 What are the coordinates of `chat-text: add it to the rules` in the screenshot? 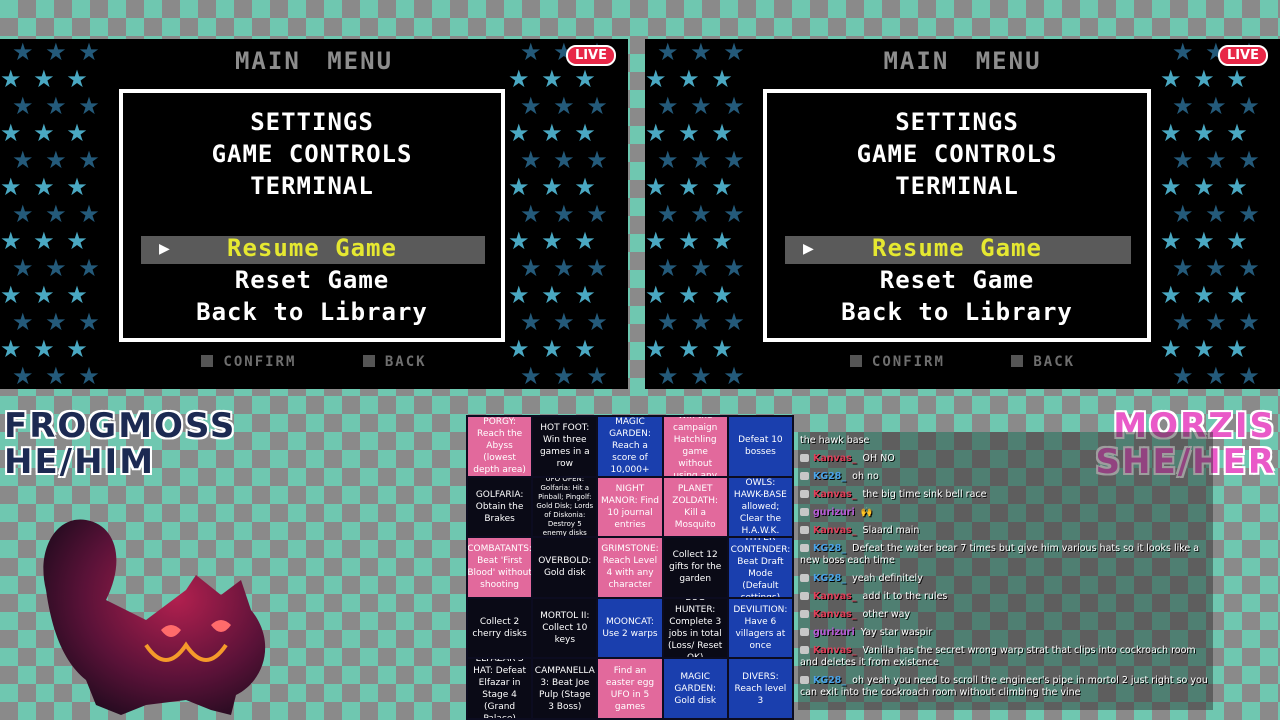 It's located at (905, 596).